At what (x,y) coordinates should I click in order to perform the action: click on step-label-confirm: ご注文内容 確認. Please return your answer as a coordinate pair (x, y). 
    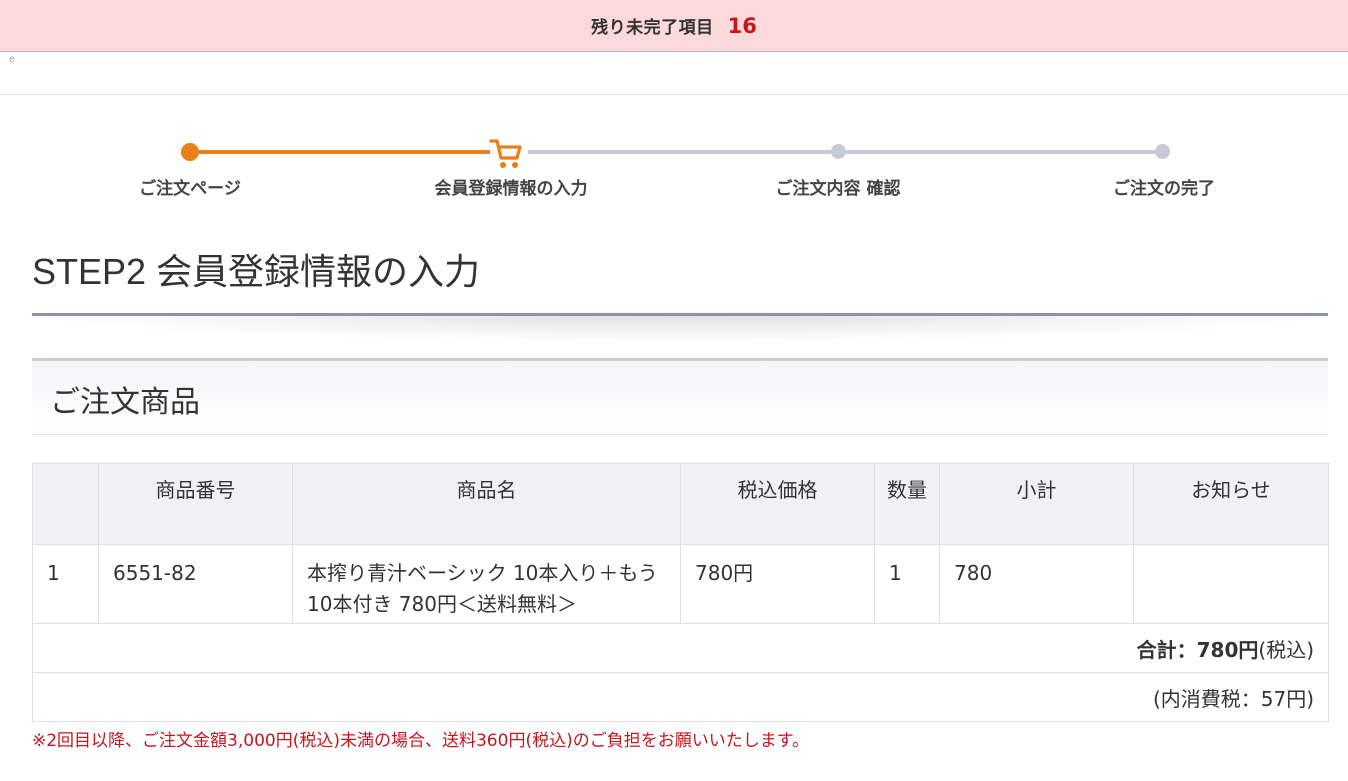
    Looking at the image, I should click on (838, 189).